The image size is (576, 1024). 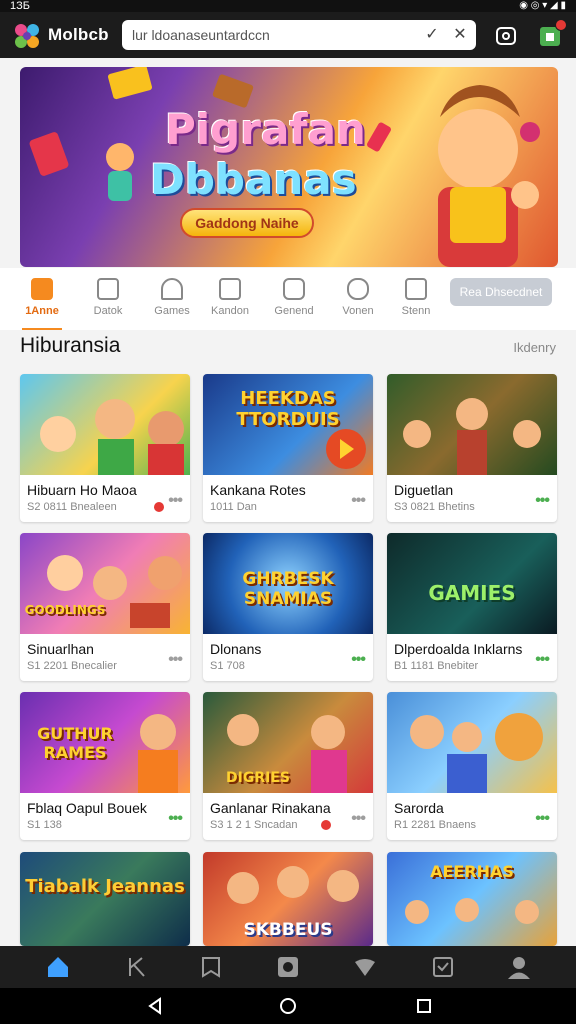 What do you see at coordinates (416, 301) in the screenshot?
I see `category-tab-stenn: Stenn` at bounding box center [416, 301].